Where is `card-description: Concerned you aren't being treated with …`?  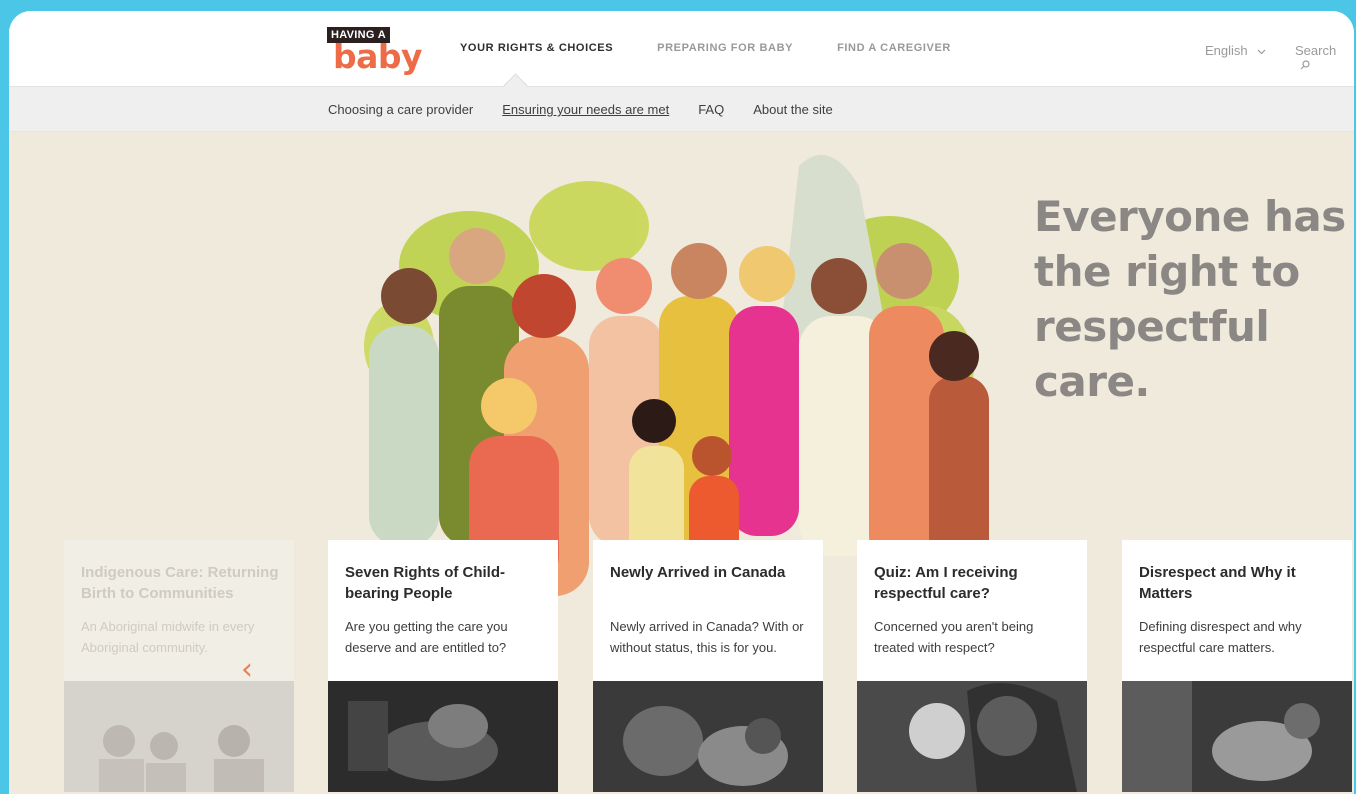 card-description: Concerned you aren't being treated with … is located at coordinates (954, 637).